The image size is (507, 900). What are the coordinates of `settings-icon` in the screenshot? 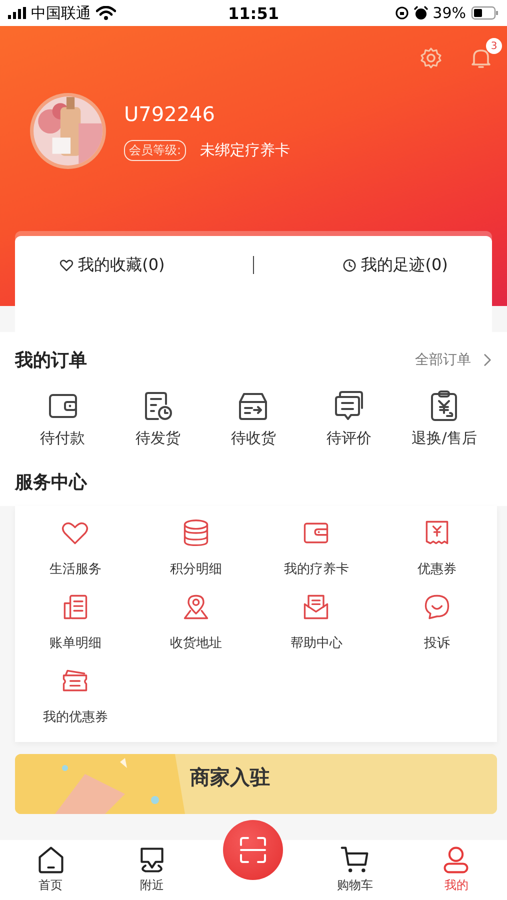 It's located at (431, 58).